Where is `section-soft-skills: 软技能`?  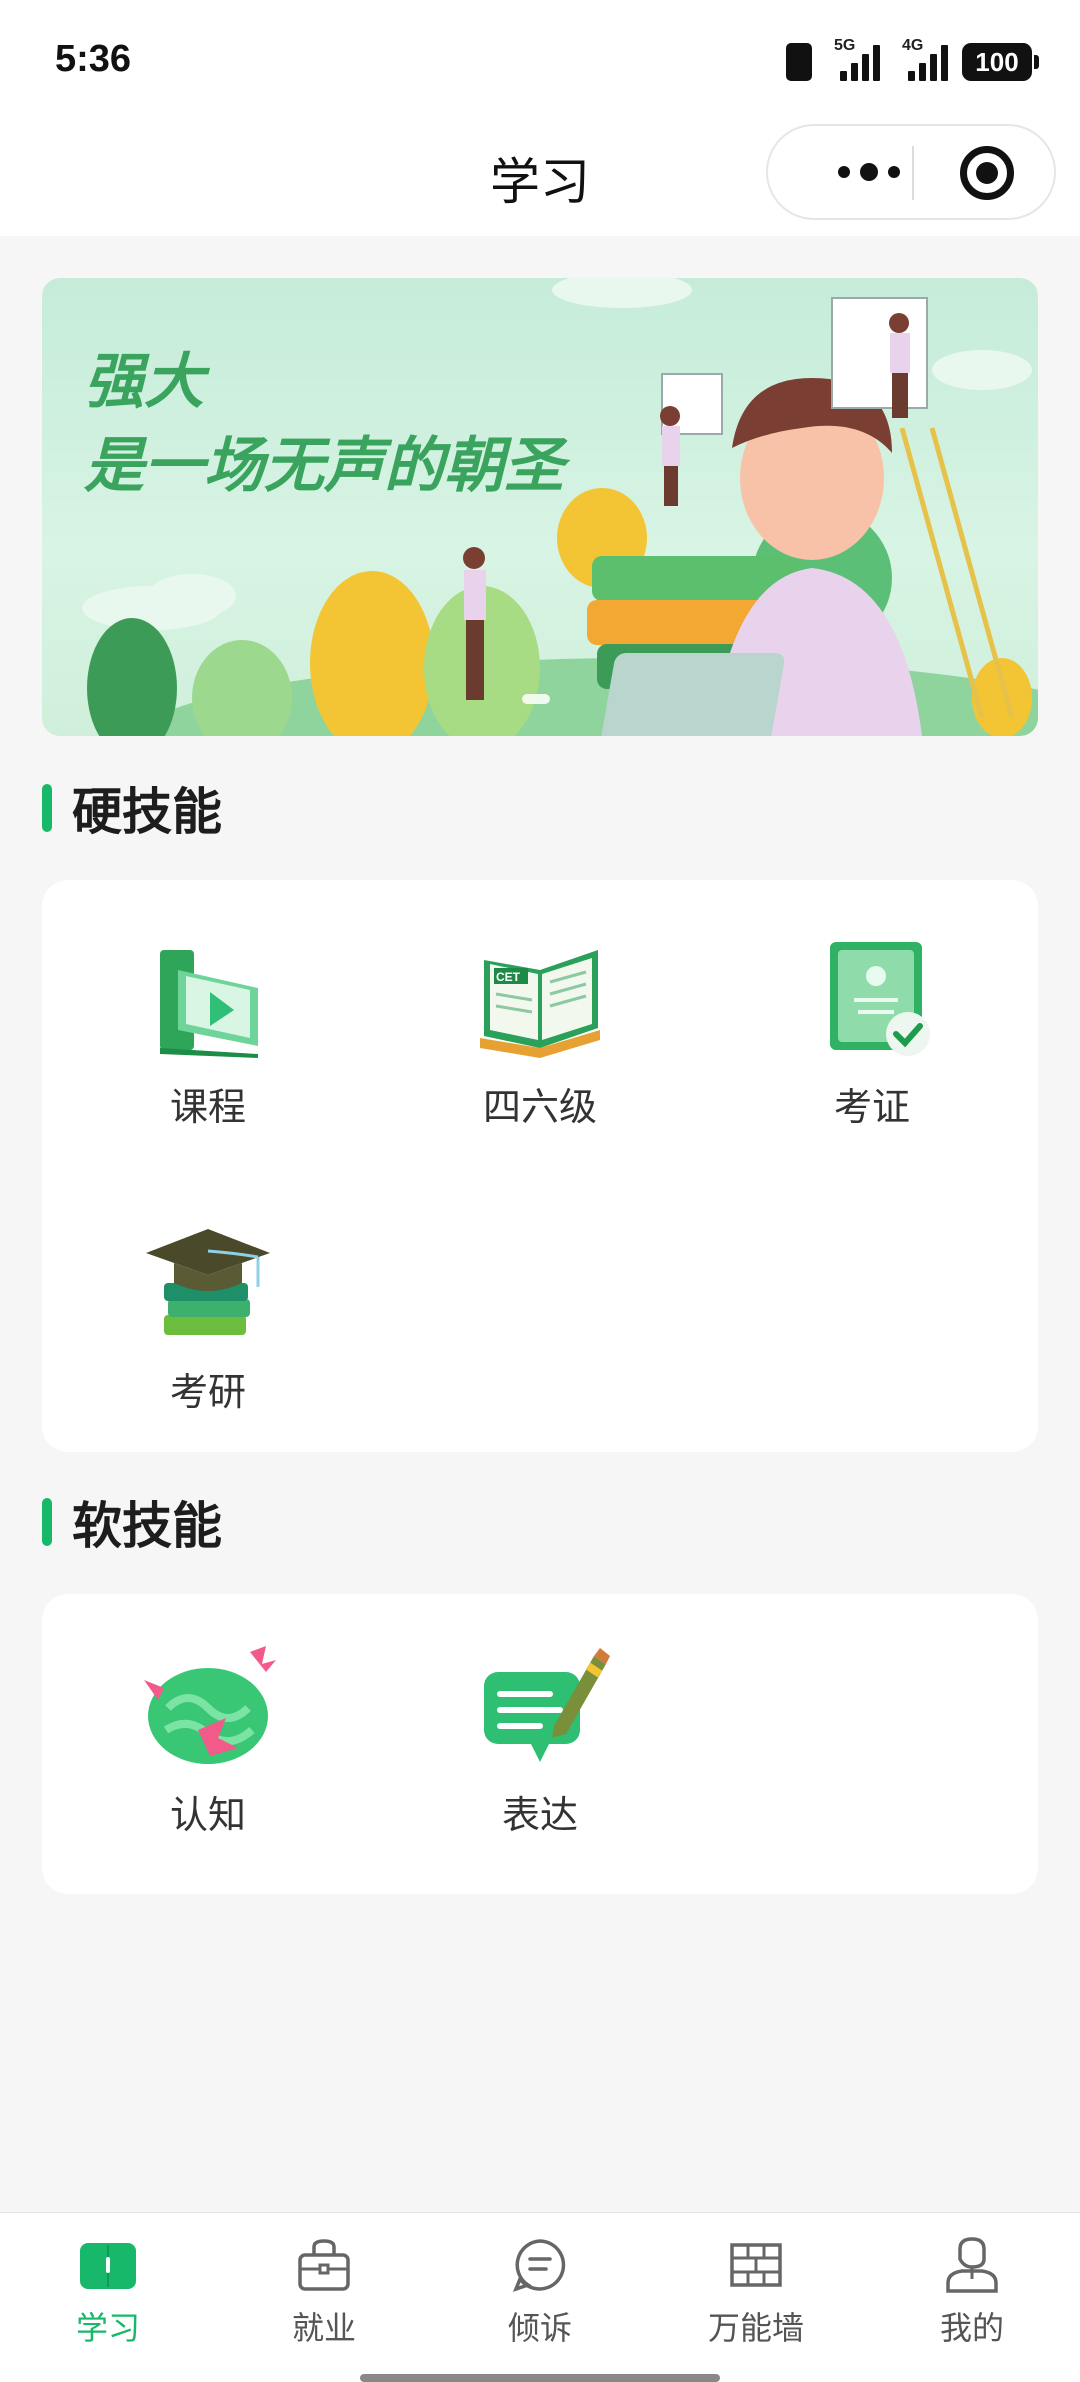
section-soft-skills: 软技能 is located at coordinates (132, 1523).